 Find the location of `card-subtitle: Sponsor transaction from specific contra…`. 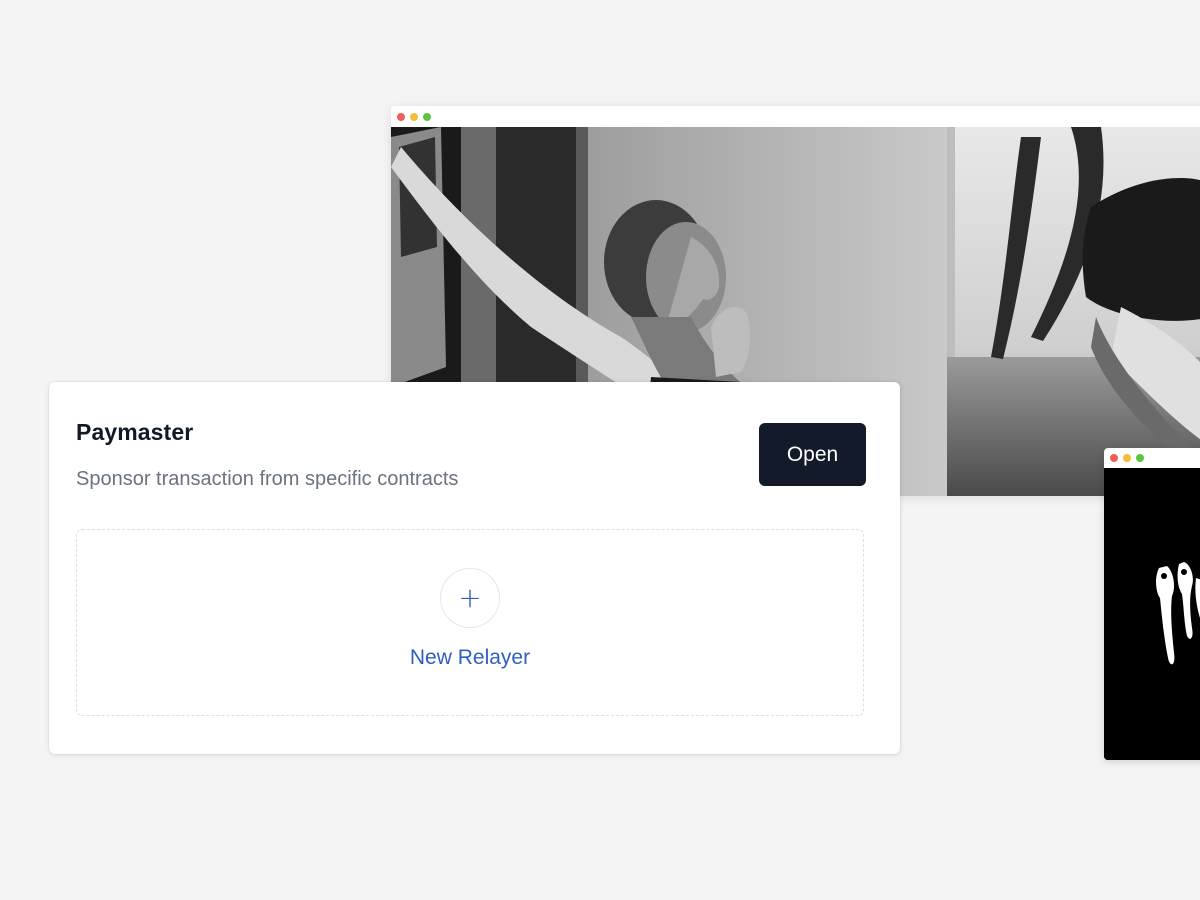

card-subtitle: Sponsor transaction from specific contra… is located at coordinates (267, 479).